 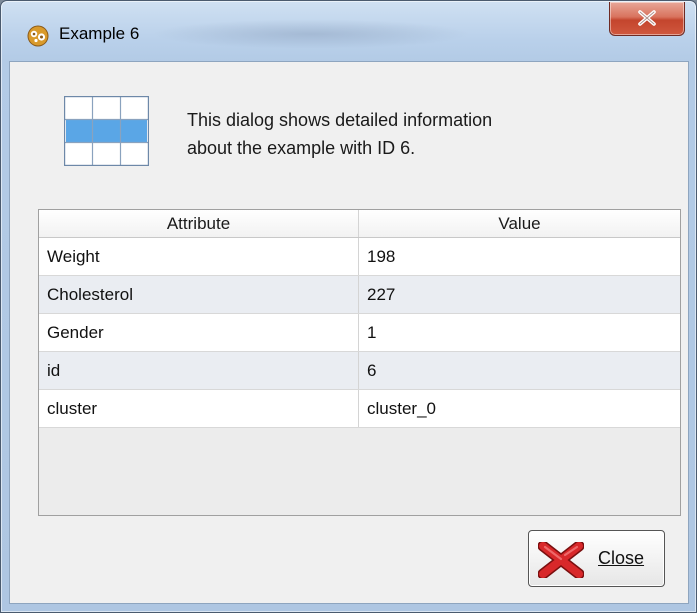 I want to click on info-line-1: This dialog shows detailed information, so click(x=340, y=120).